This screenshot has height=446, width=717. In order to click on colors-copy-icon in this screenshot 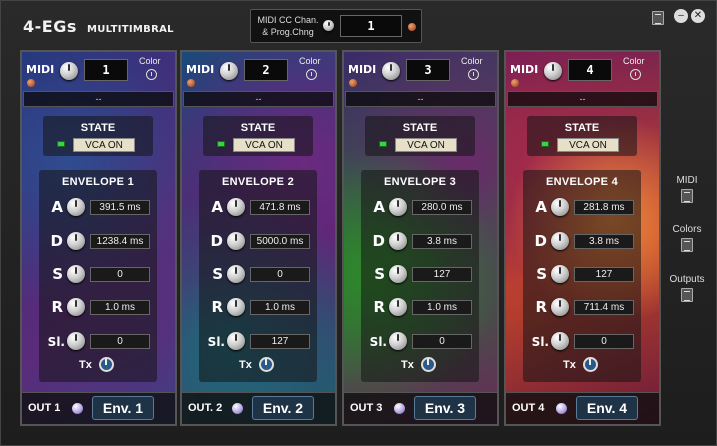, I will do `click(687, 245)`.